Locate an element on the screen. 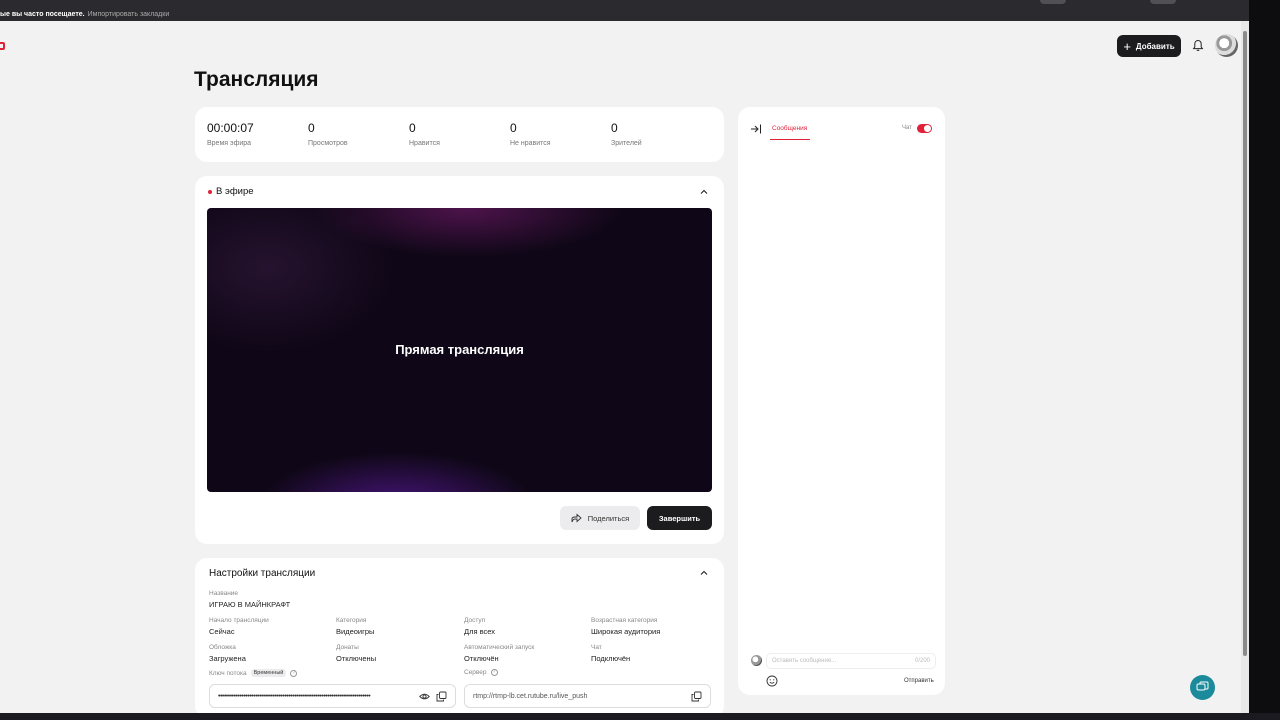 The image size is (1280, 720). stat-likes: 0 Нравится is located at coordinates (424, 134).